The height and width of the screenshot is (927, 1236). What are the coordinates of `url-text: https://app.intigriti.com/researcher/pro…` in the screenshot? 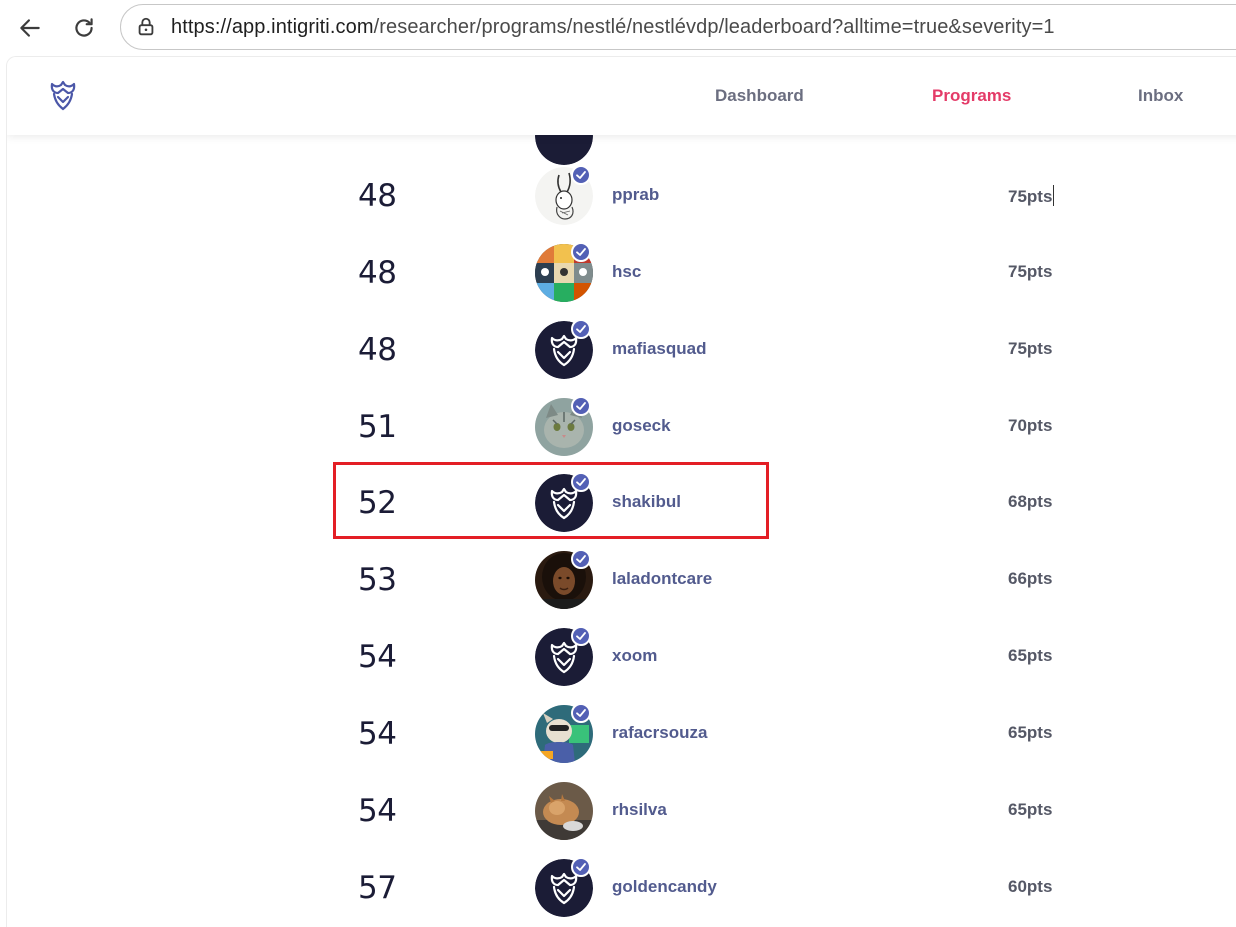 It's located at (613, 27).